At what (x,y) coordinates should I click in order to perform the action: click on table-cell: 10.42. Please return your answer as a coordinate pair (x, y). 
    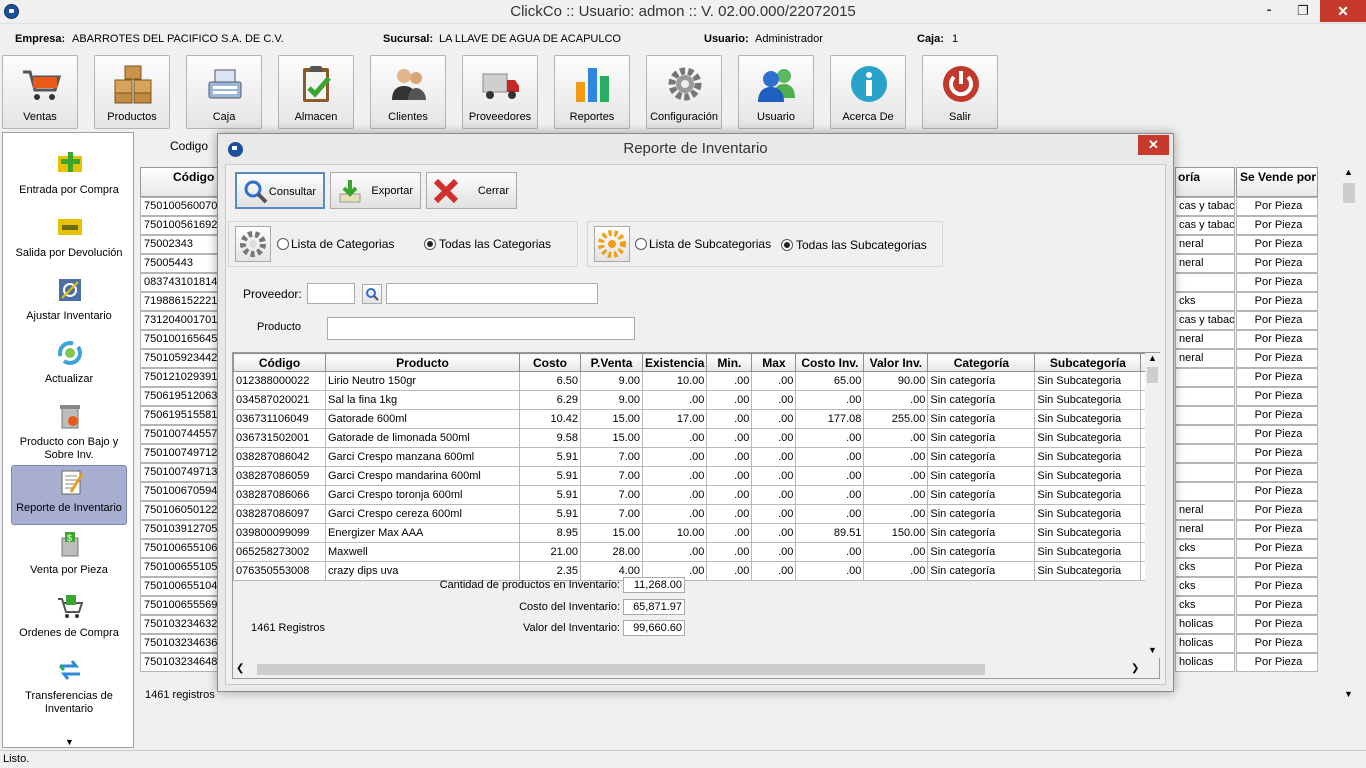
    Looking at the image, I should click on (550, 419).